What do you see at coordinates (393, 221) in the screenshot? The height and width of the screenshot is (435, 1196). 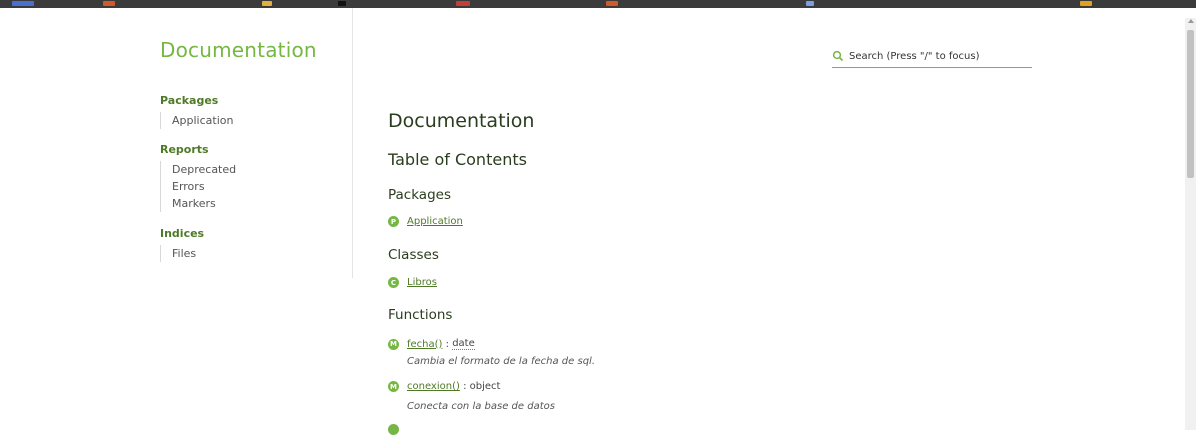 I see `package-badge-icon: P` at bounding box center [393, 221].